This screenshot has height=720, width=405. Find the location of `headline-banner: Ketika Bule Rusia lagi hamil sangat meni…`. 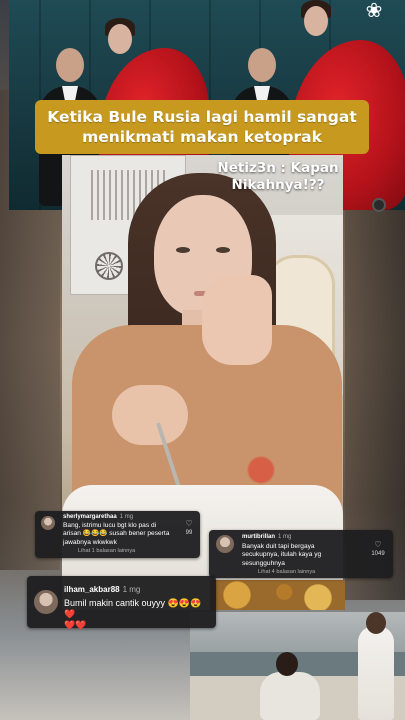

headline-banner: Ketika Bule Rusia lagi hamil sangat meni… is located at coordinates (202, 127).